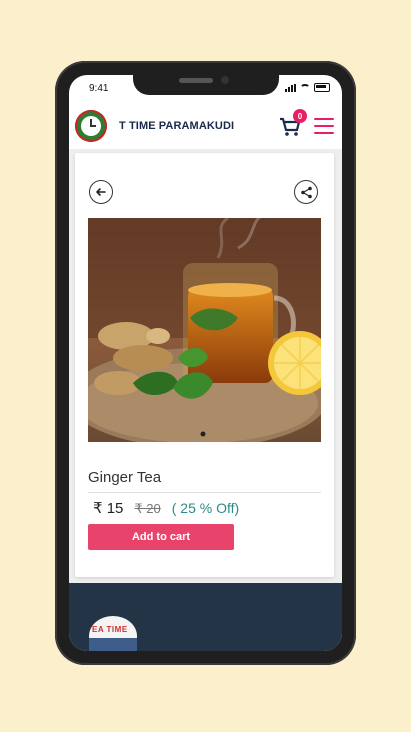 Image resolution: width=411 pixels, height=732 pixels. I want to click on app-header: T TIME PARAMAKUDI 0, so click(205, 125).